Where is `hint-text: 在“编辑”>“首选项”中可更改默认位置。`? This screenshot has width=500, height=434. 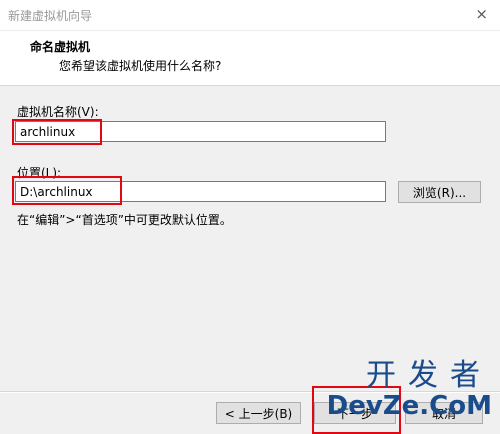 hint-text: 在“编辑”>“首选项”中可更改默认位置。 is located at coordinates (124, 220).